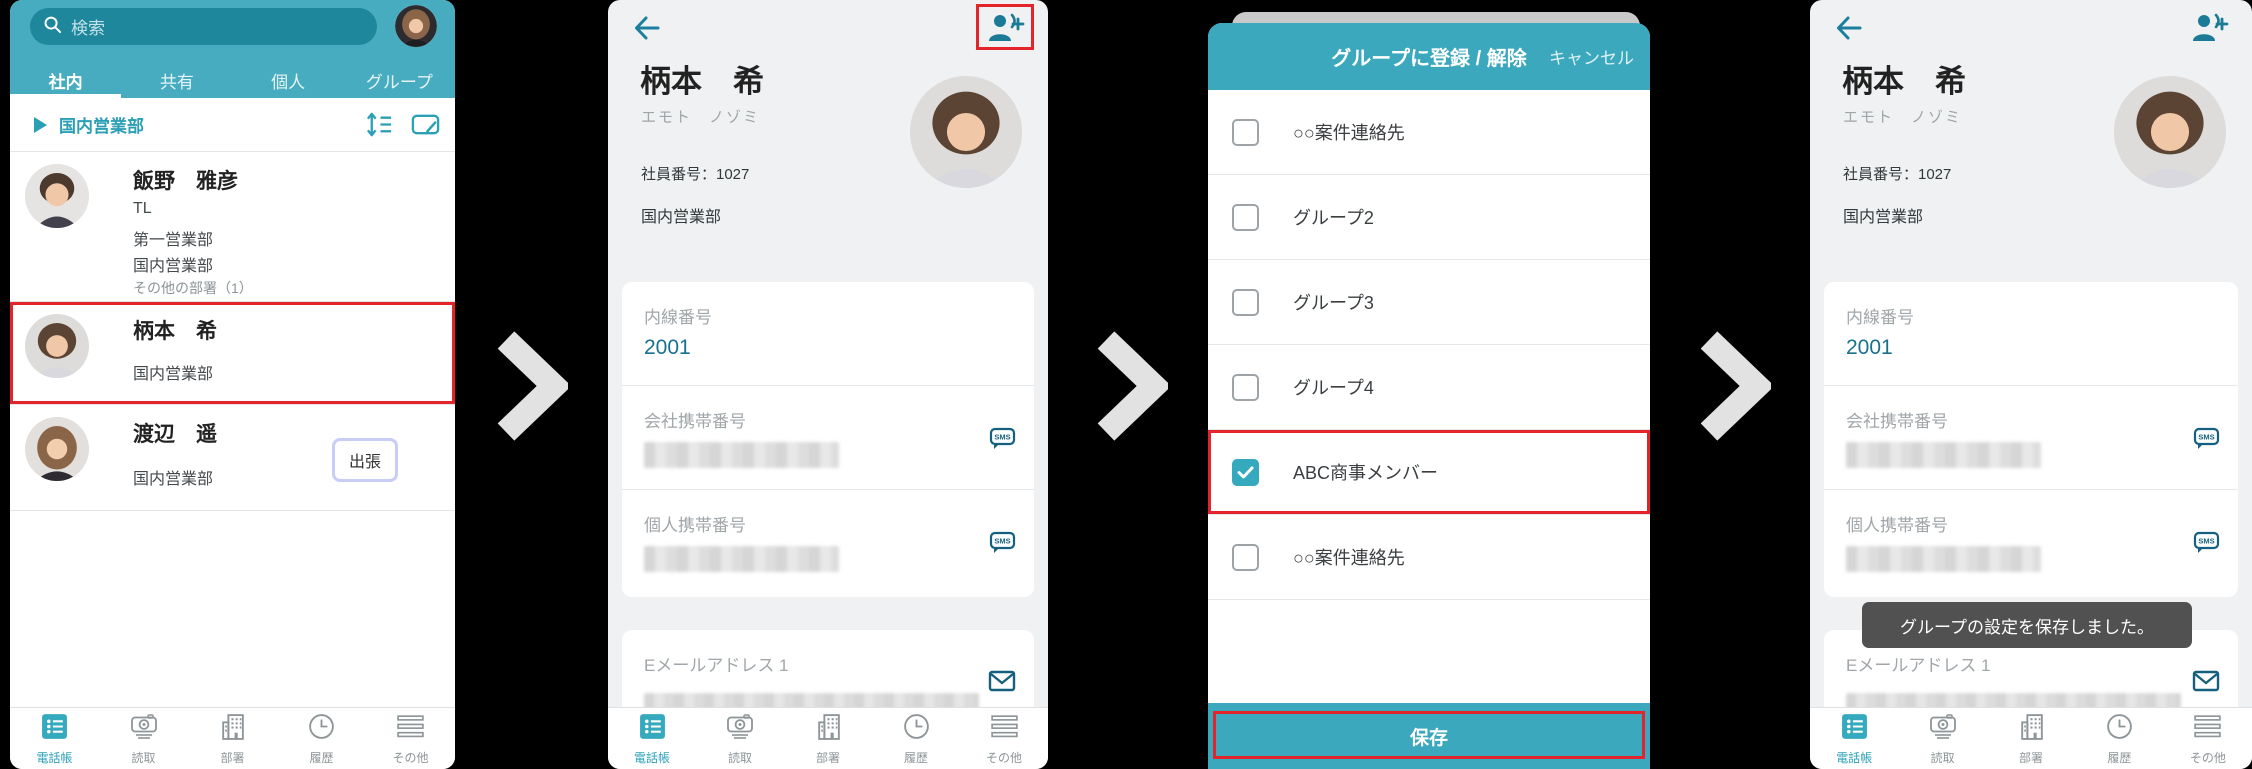 This screenshot has height=769, width=2252. I want to click on contact-avatar, so click(57, 196).